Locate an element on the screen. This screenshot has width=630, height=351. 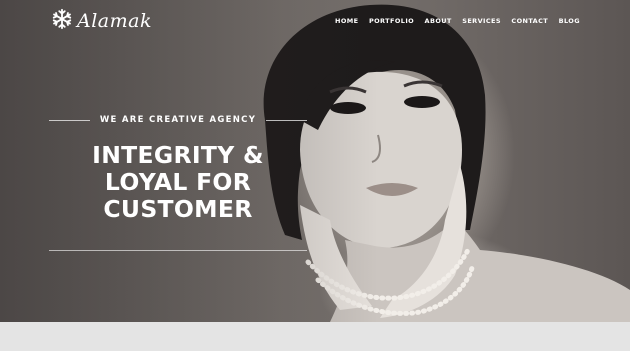
tagline-left-rule is located at coordinates (69, 120).